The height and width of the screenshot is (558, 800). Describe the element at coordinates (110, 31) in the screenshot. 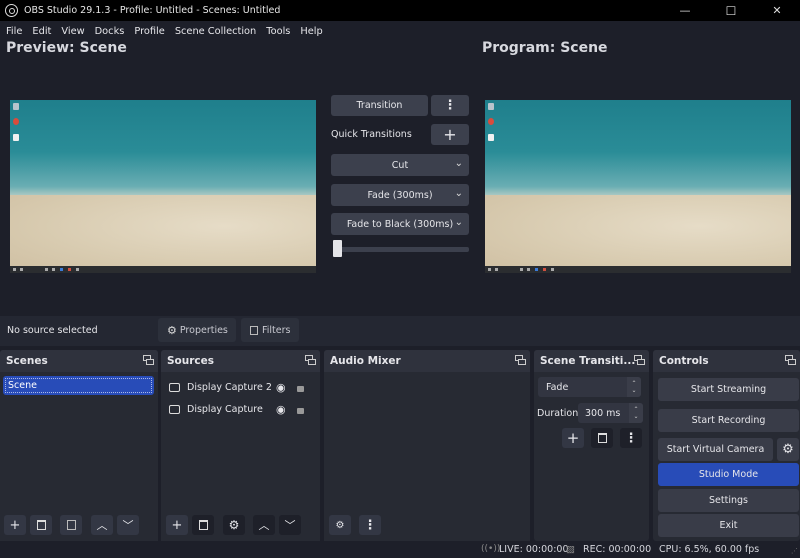

I see `menu-docks: Docks` at that location.